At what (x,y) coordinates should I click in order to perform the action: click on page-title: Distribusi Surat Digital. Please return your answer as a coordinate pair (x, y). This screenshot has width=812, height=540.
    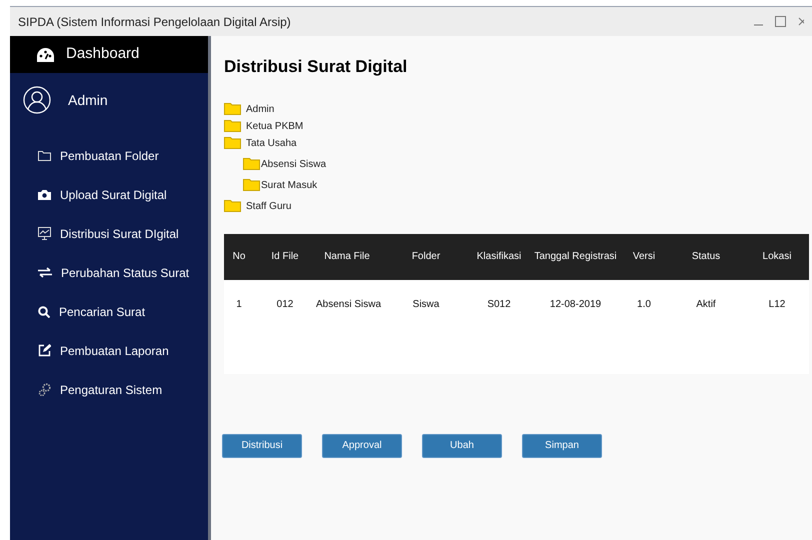
    Looking at the image, I should click on (316, 67).